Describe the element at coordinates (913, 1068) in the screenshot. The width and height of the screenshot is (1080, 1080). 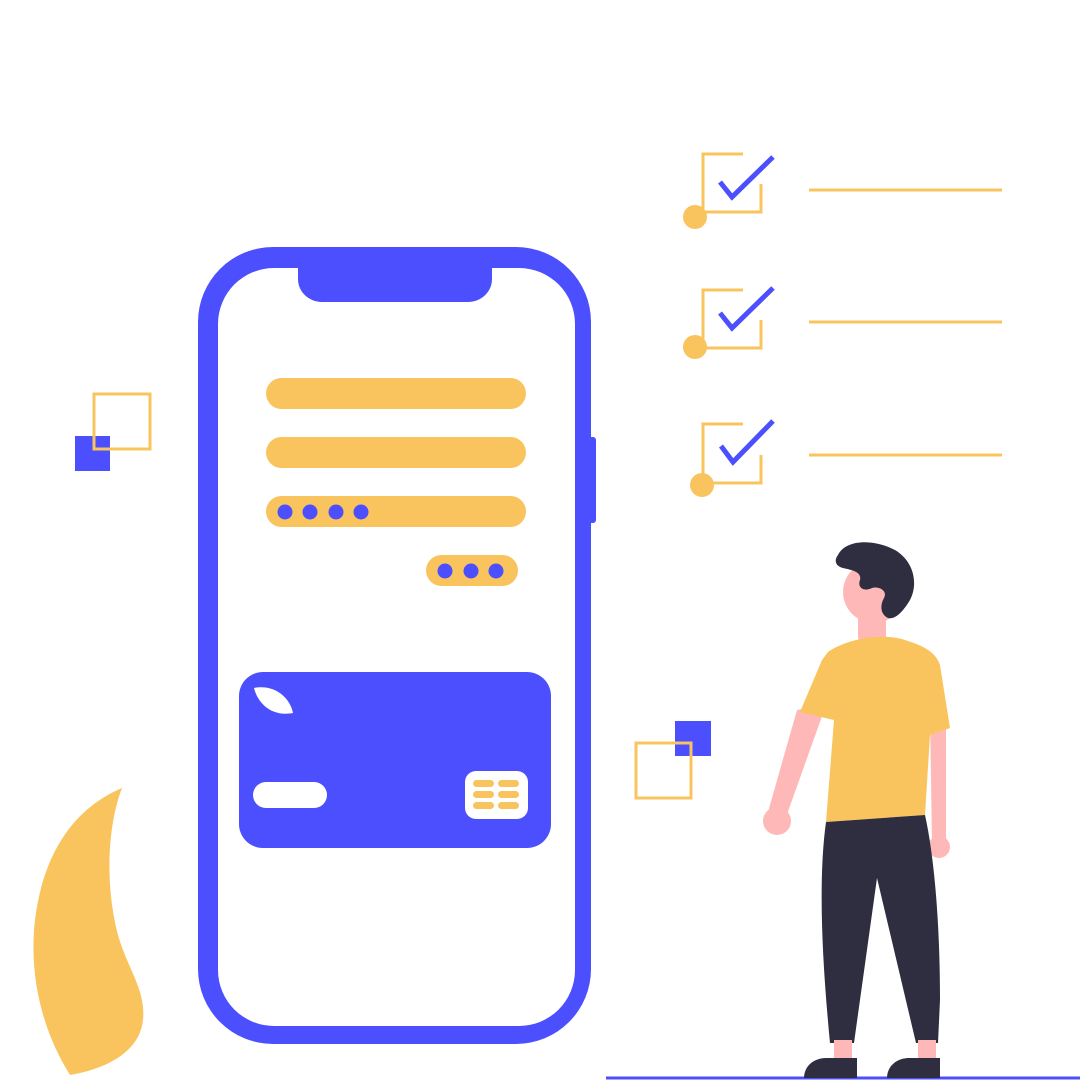
I see `right-shoe` at that location.